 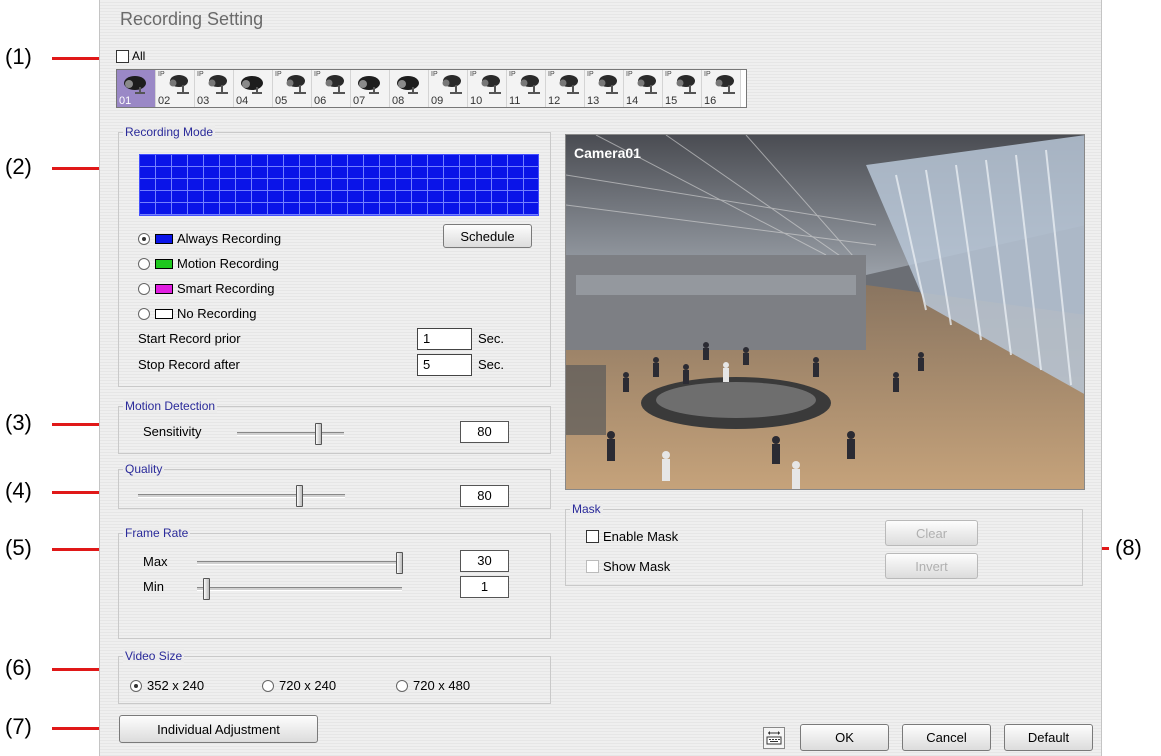 I want to click on start-record-unit: Sec., so click(x=491, y=338).